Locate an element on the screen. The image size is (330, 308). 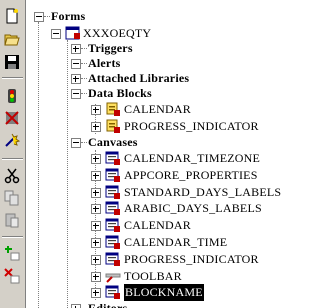
tree-node-canvas: CALENDAR is located at coordinates (177, 225).